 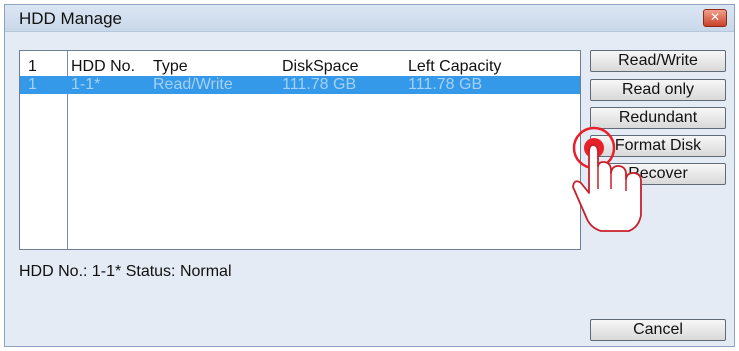 I want to click on cell-left-capacity: 111.78 GB, so click(x=445, y=84).